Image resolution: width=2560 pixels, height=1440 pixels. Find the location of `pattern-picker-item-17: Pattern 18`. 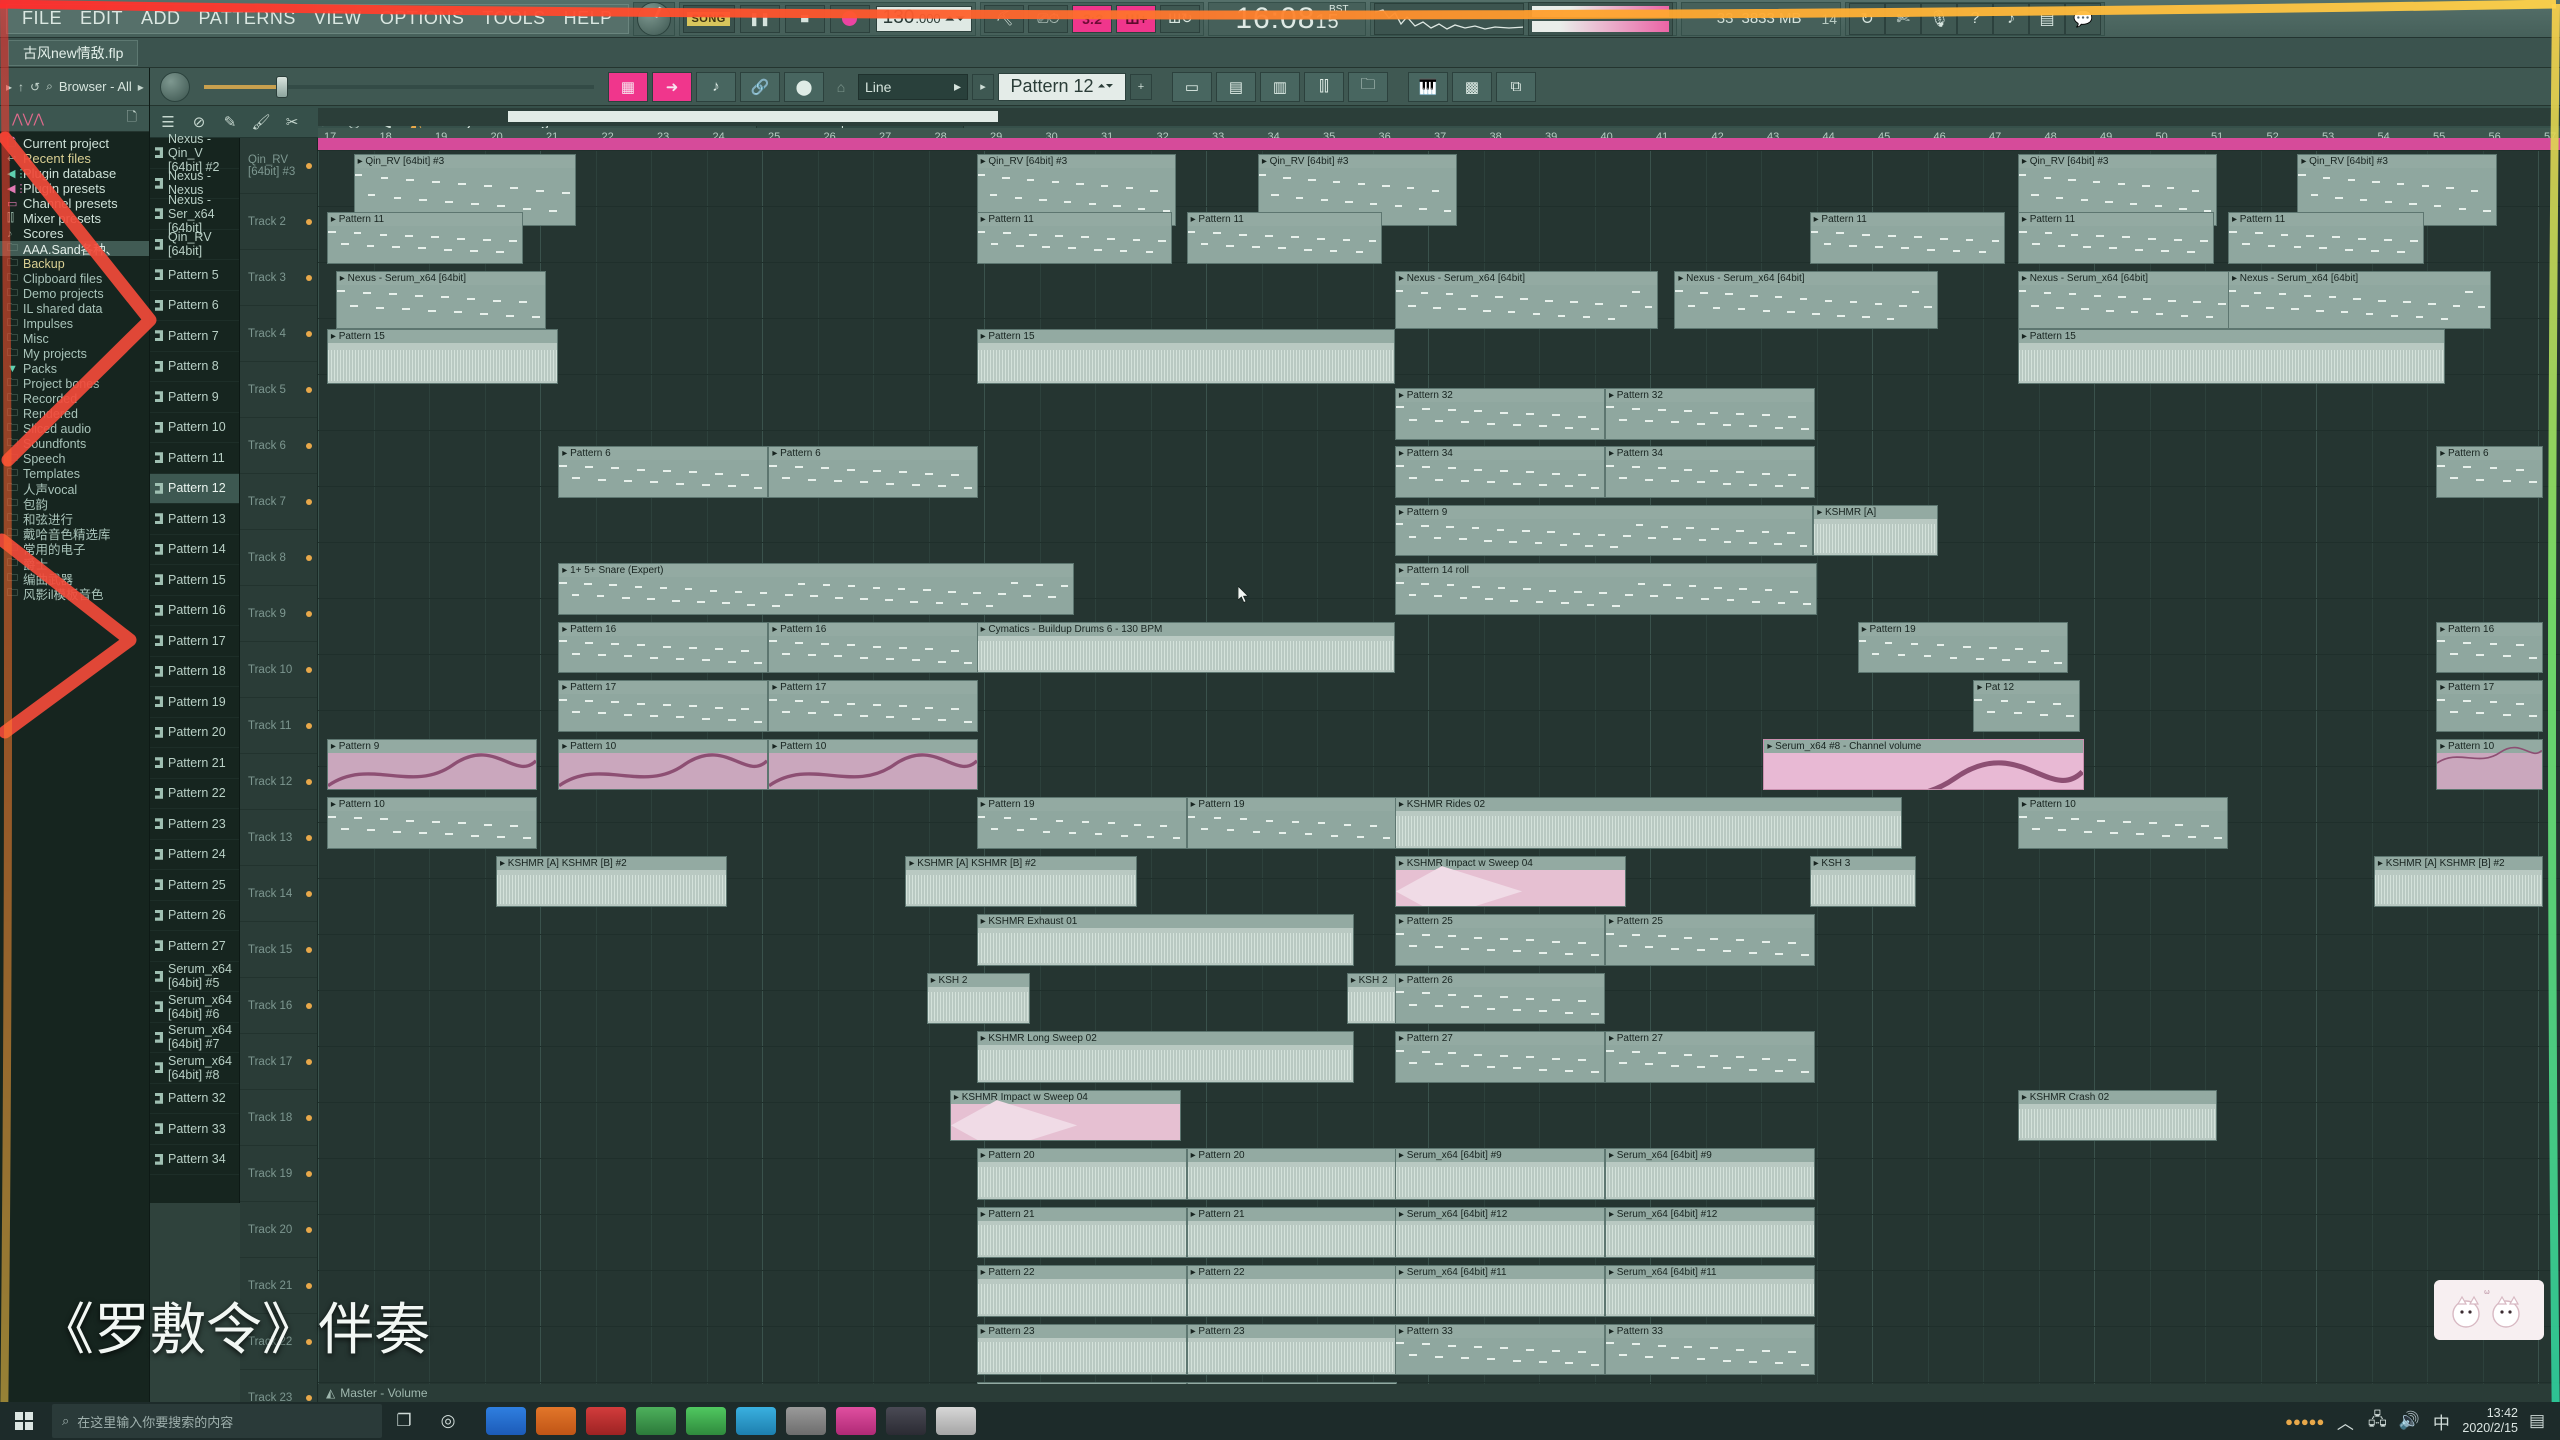

pattern-picker-item-17: Pattern 18 is located at coordinates (194, 672).